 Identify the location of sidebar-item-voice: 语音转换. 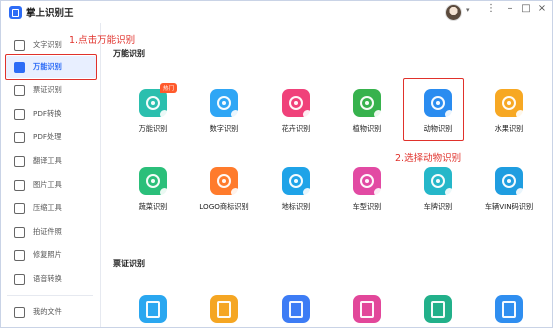
(51, 279).